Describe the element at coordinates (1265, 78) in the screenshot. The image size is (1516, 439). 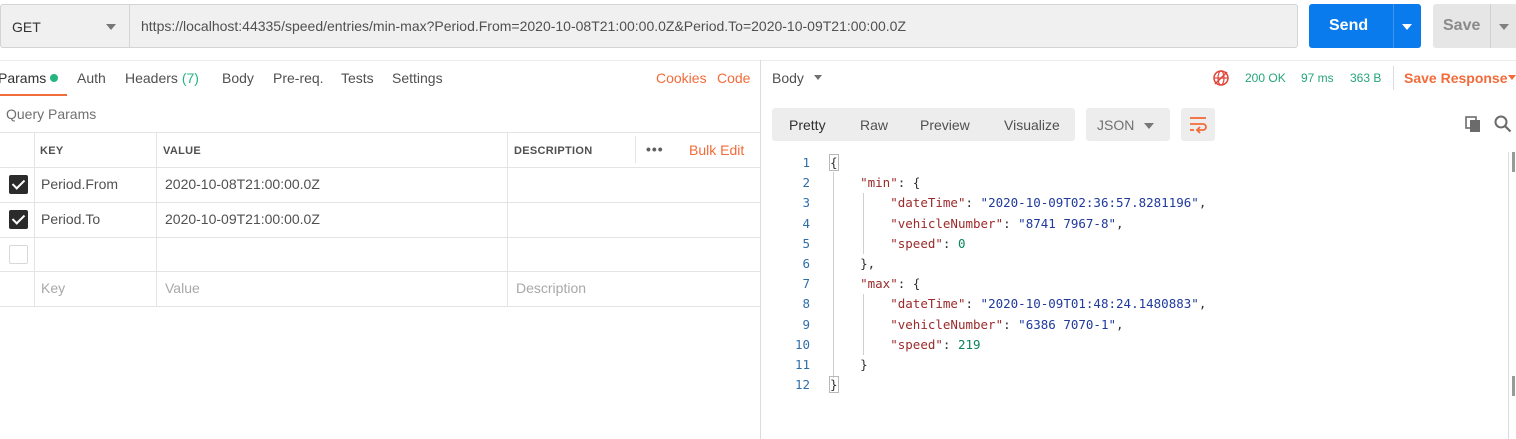
I see `status-code: 200 OK` at that location.